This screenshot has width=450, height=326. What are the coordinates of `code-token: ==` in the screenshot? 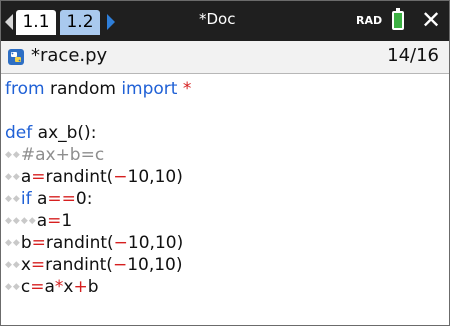 It's located at (61, 199).